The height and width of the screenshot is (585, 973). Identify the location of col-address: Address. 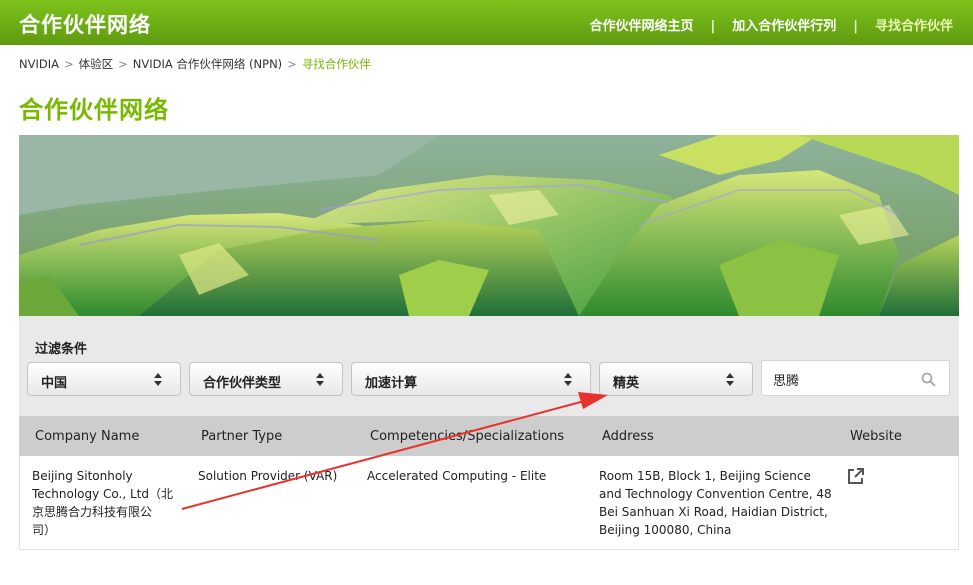
(628, 436).